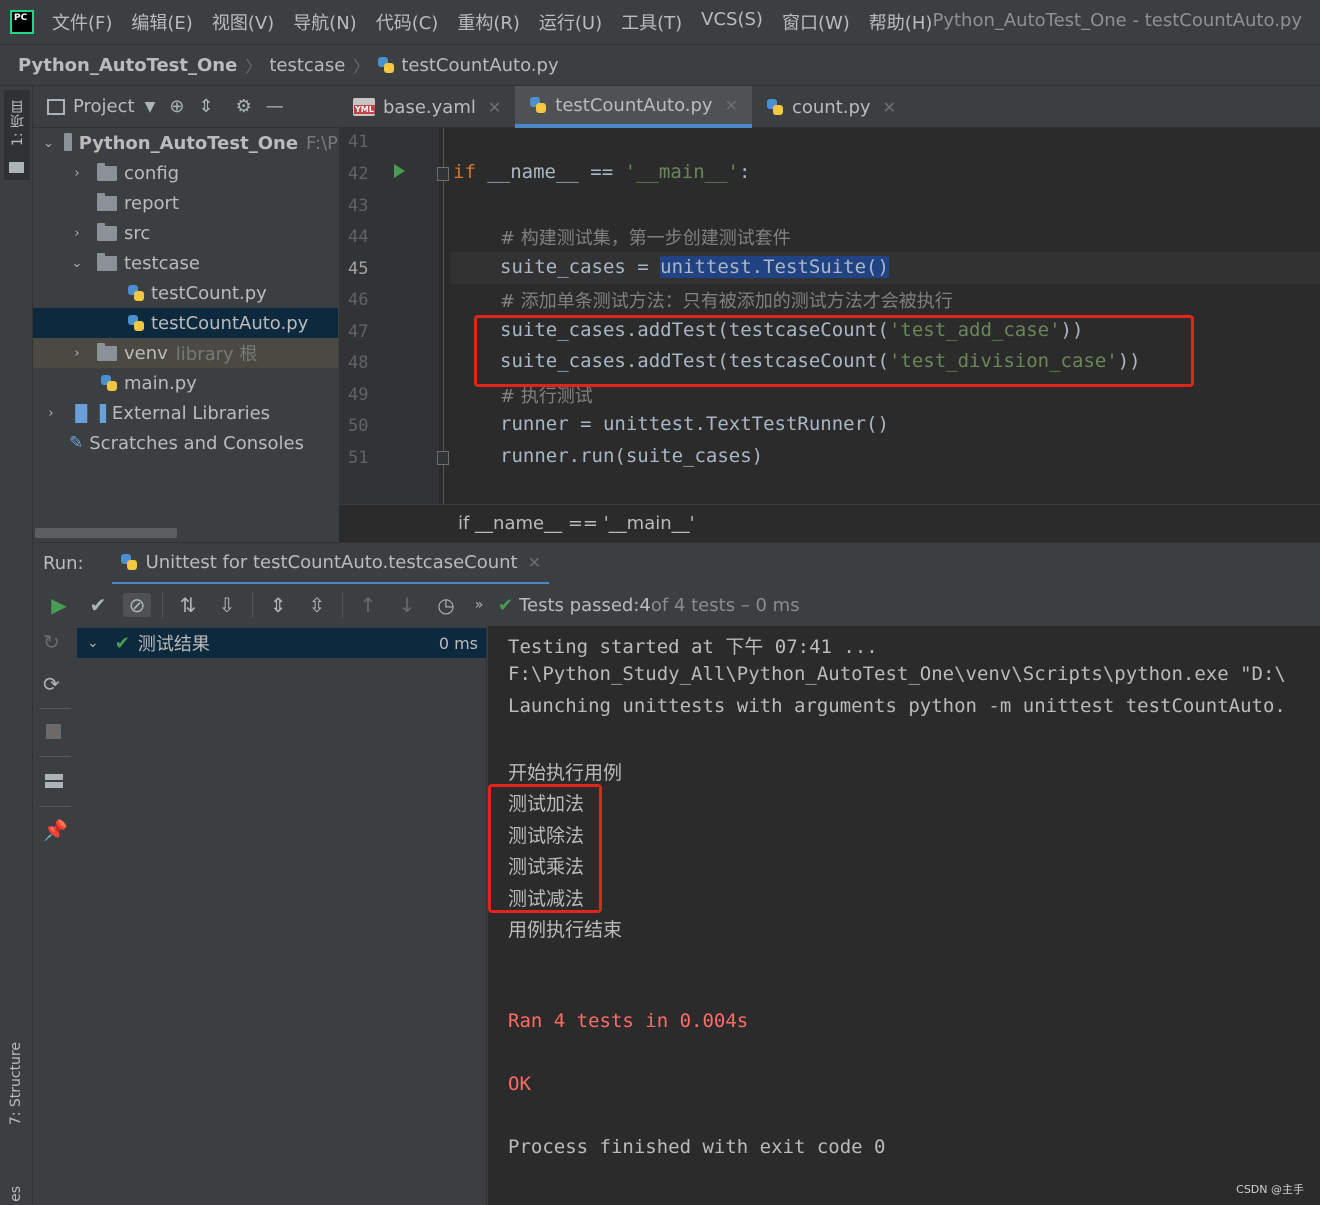 This screenshot has height=1205, width=1320. I want to click on tree-item-project-root: ⌄ Python_AutoTest_One F:\P, so click(185, 143).